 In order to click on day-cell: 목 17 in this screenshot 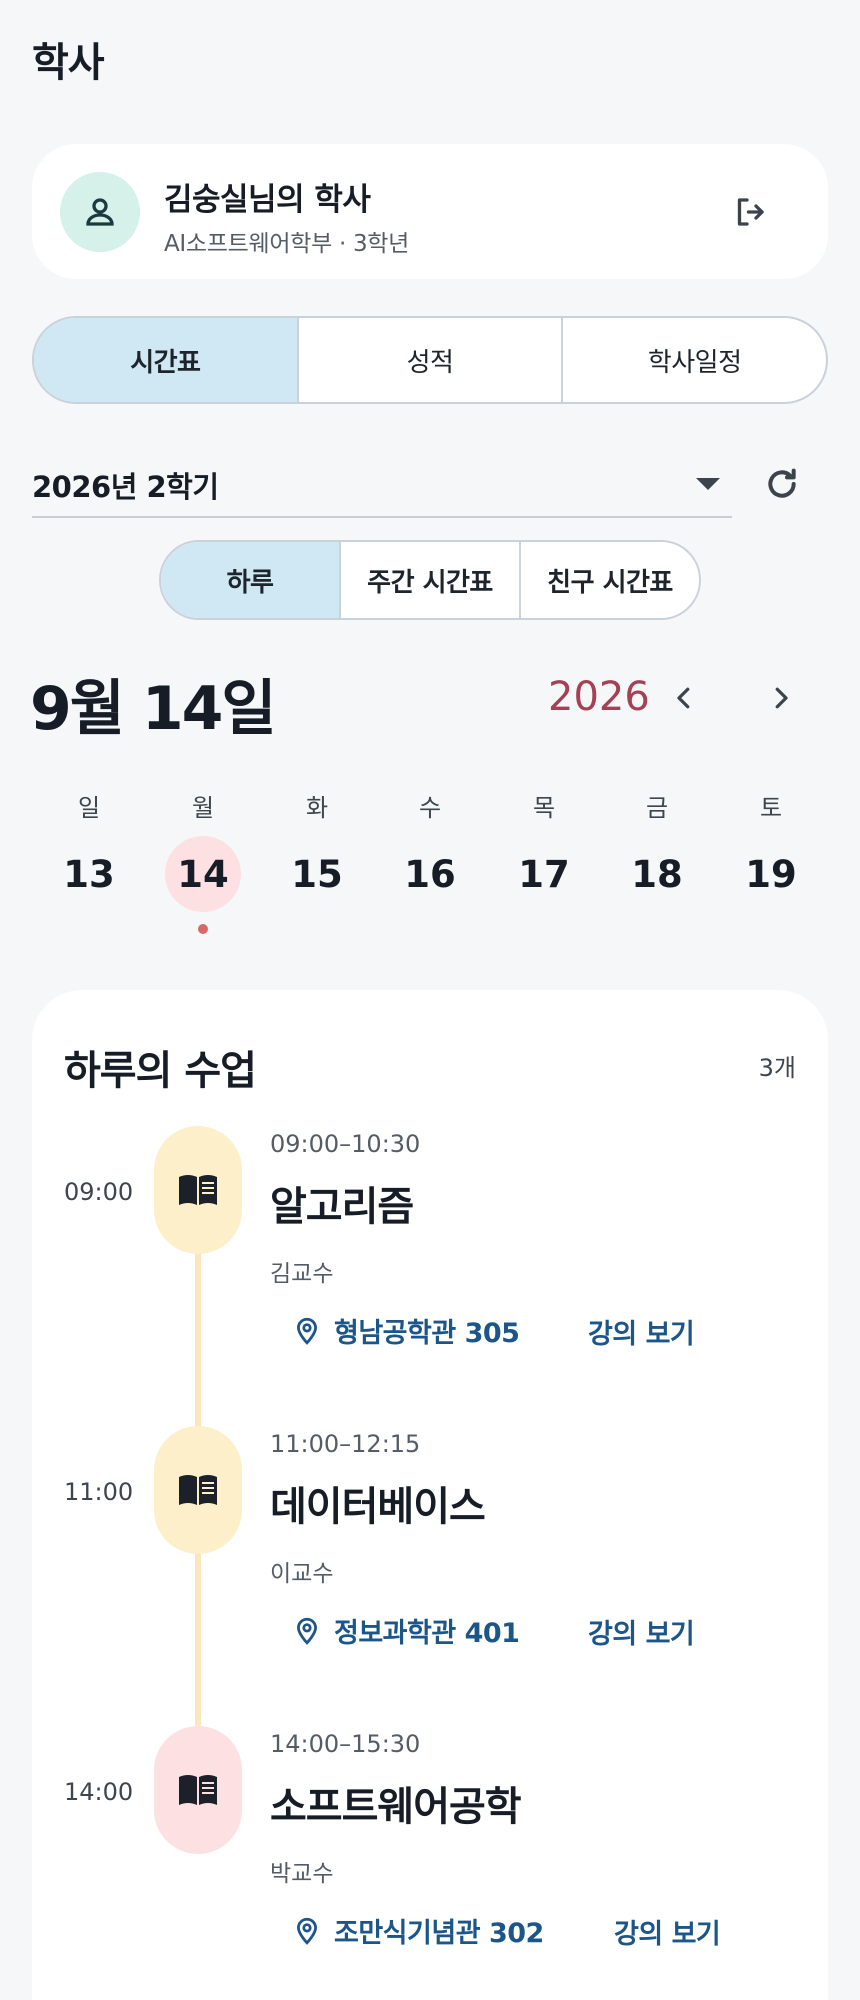, I will do `click(544, 860)`.